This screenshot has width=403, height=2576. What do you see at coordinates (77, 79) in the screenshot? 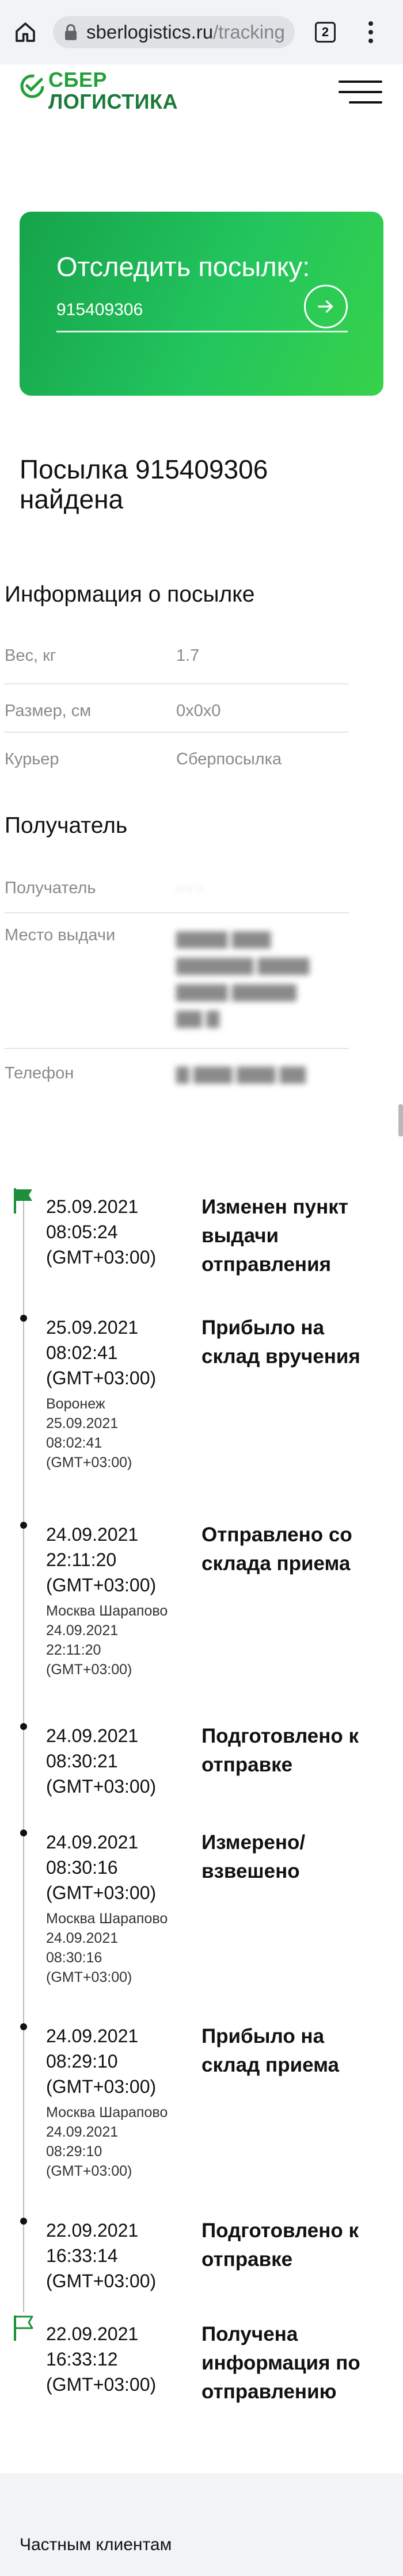
I see `logo-line-1: СБЕР` at bounding box center [77, 79].